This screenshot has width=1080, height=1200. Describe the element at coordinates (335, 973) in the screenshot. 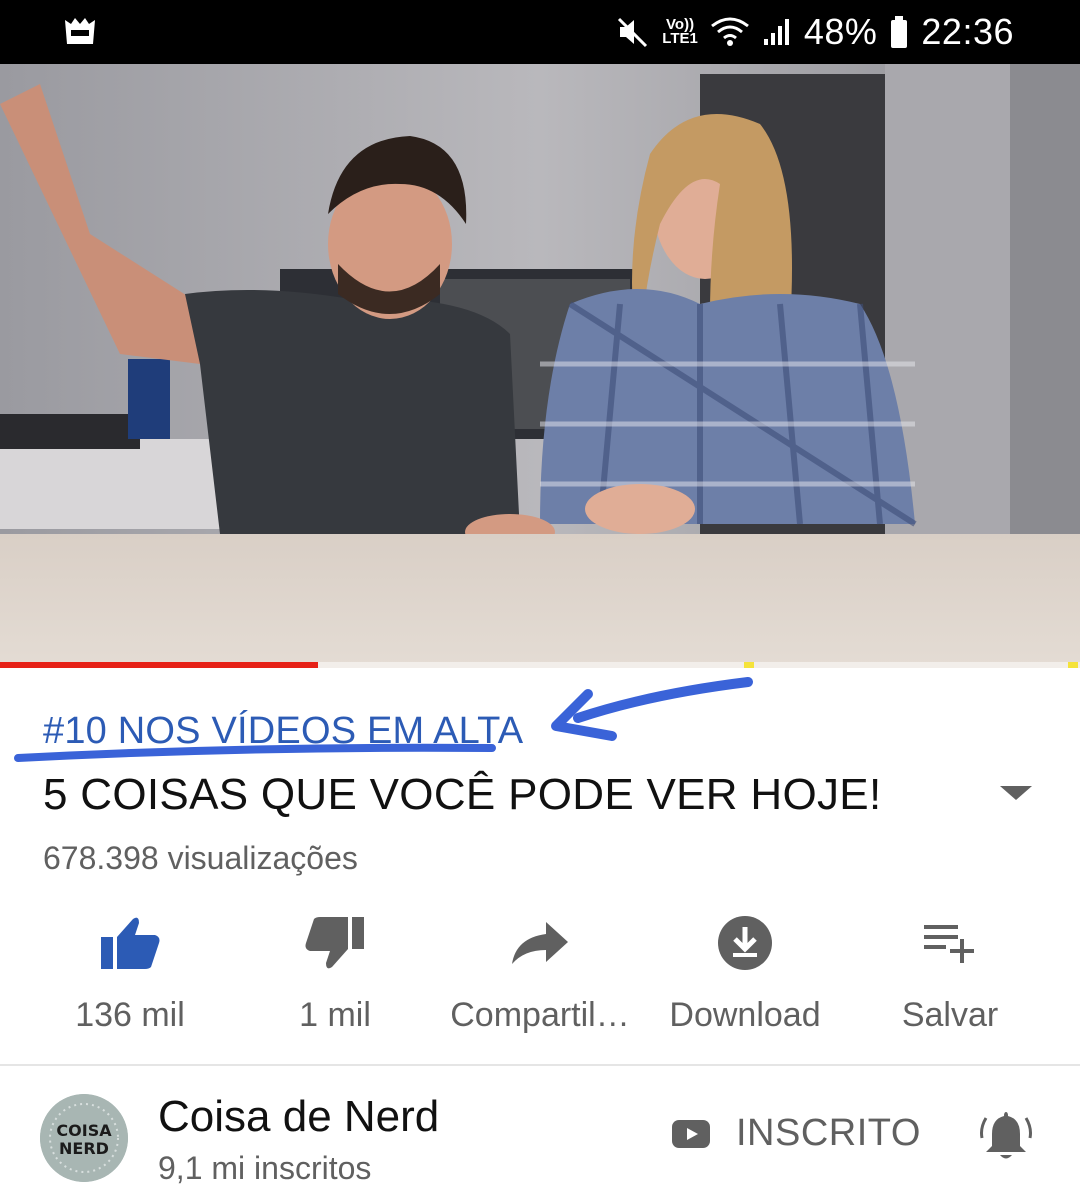

I see `dislike-button: 1 mil` at that location.